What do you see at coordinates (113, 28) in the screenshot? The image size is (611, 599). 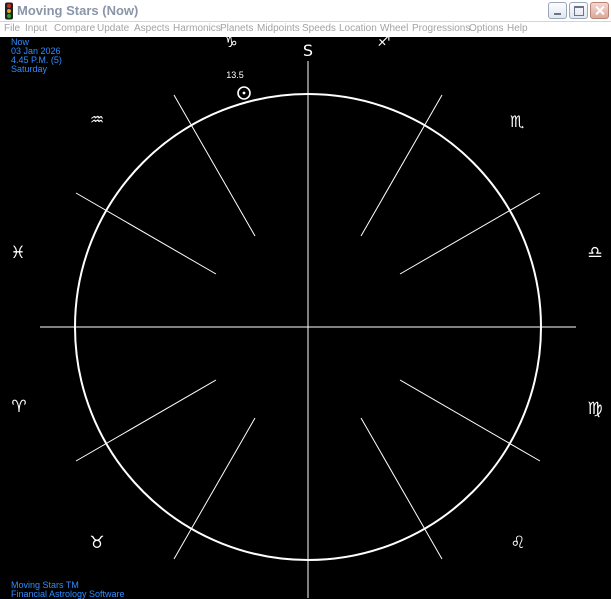 I see `menu-update: Update` at bounding box center [113, 28].